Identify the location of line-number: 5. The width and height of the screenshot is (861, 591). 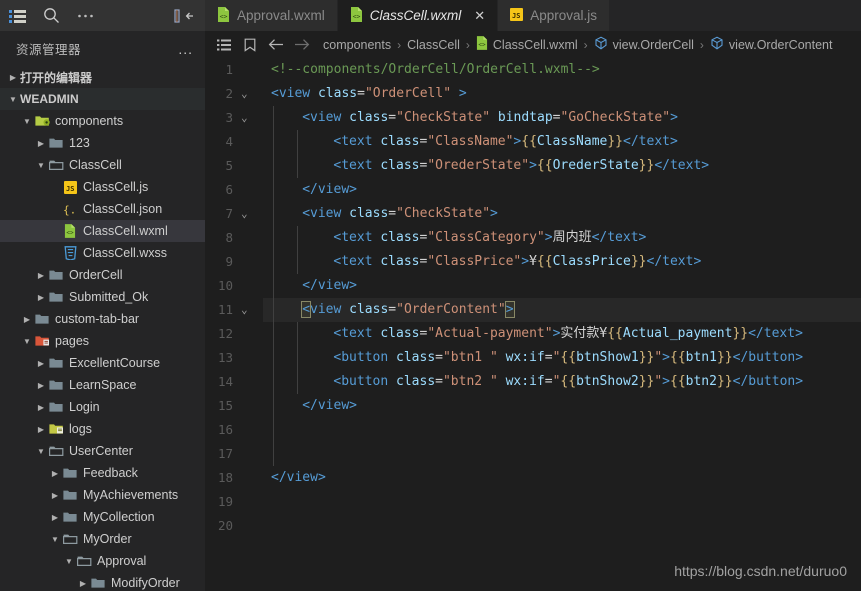
(222, 166).